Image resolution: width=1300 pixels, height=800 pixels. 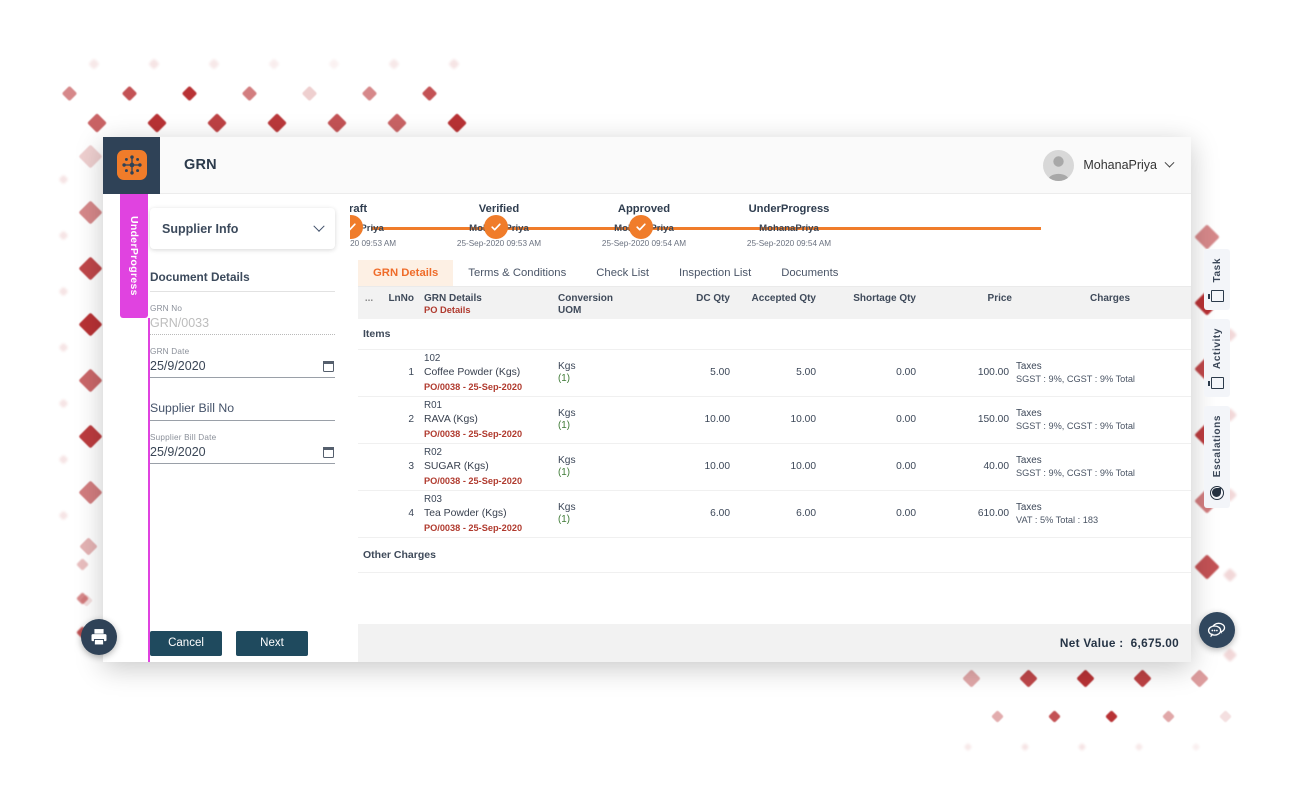 I want to click on next-button: Next, so click(x=272, y=643).